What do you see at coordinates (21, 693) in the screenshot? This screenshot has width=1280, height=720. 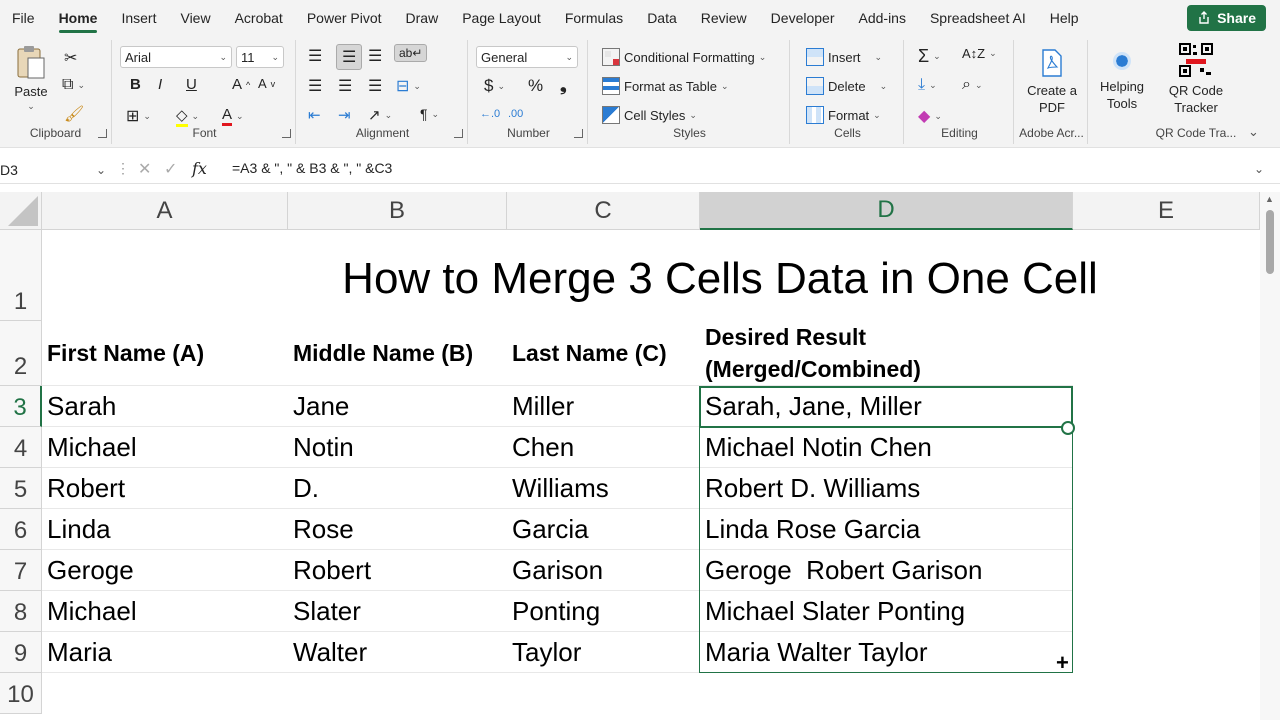 I see `row-header-10: 10` at bounding box center [21, 693].